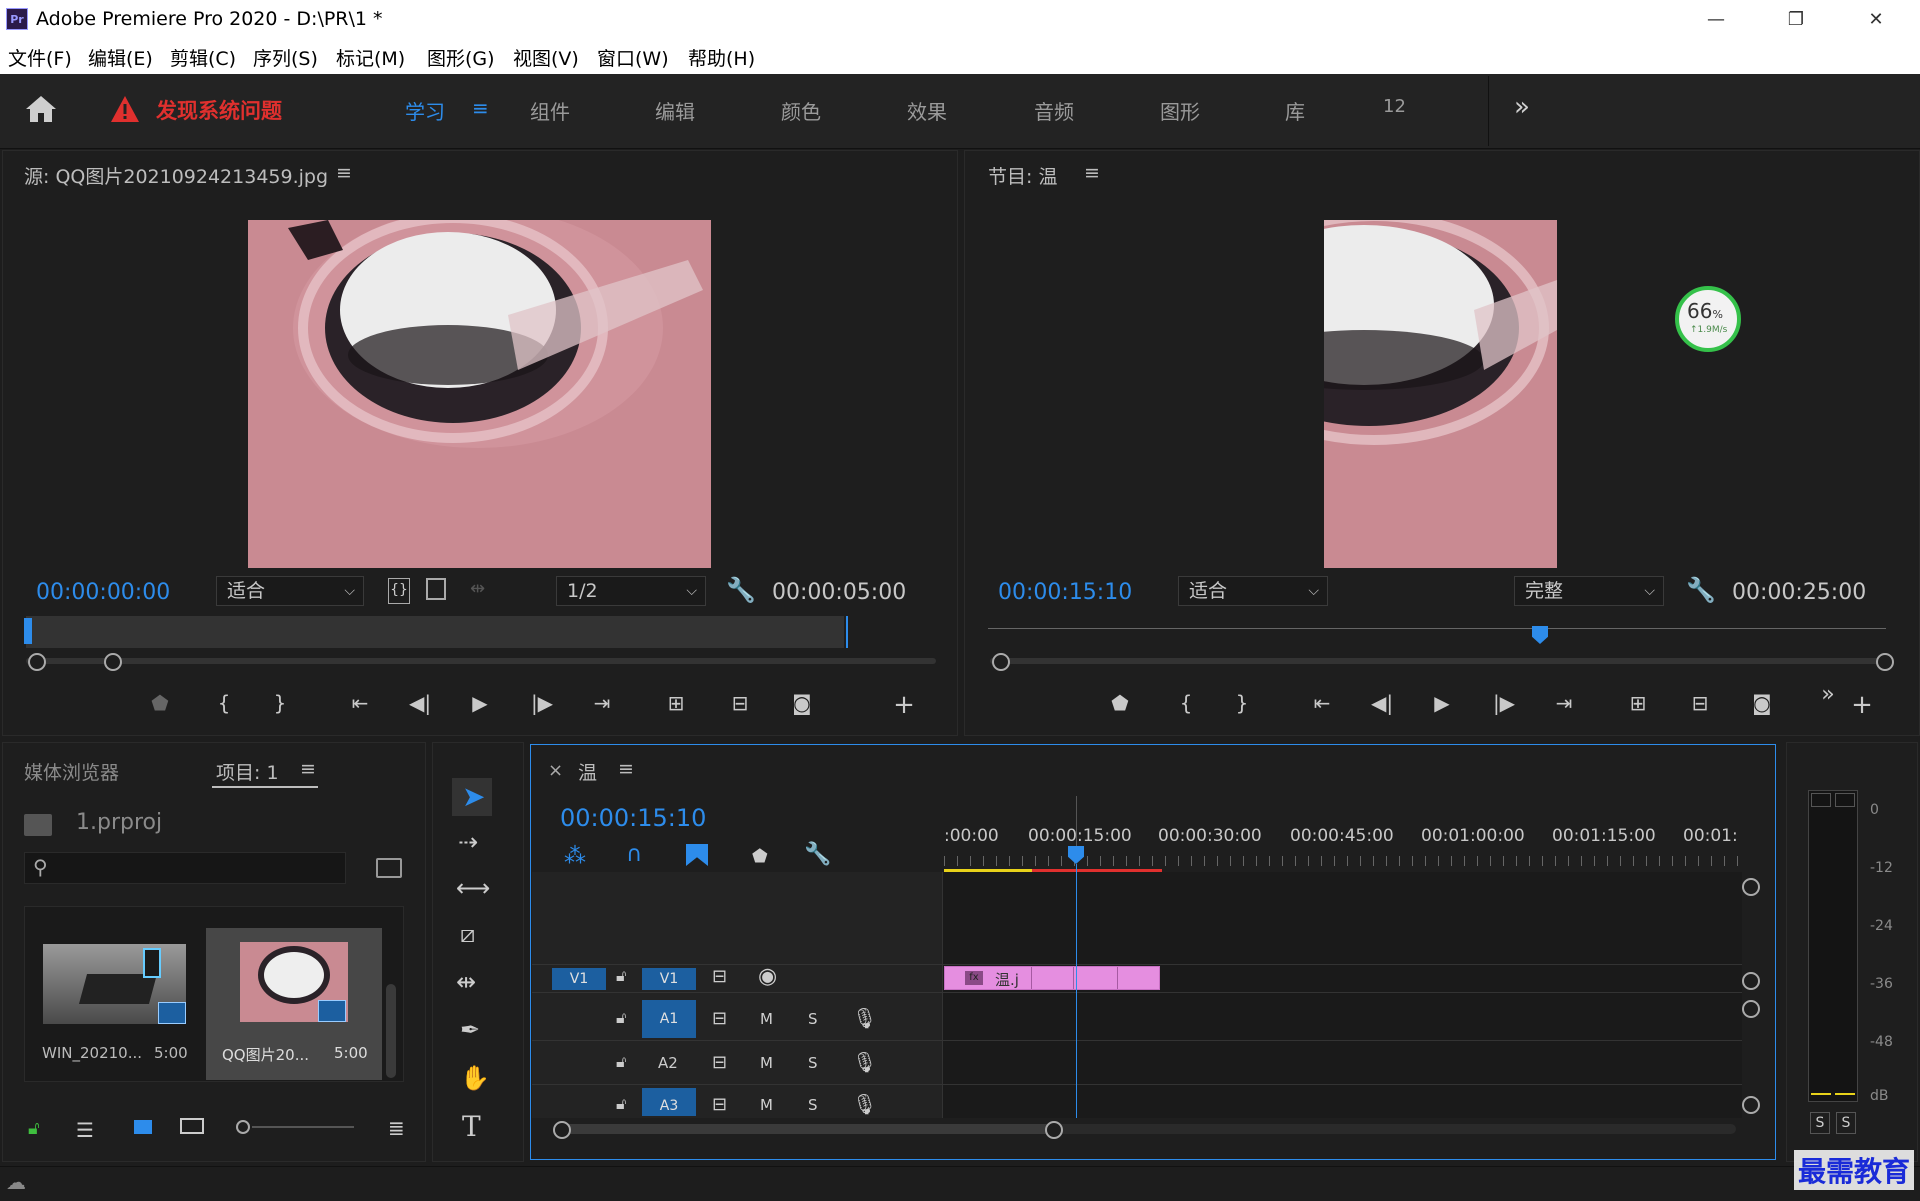 The height and width of the screenshot is (1201, 1920). What do you see at coordinates (740, 703) in the screenshot?
I see `overwrite-icon: ⊟` at bounding box center [740, 703].